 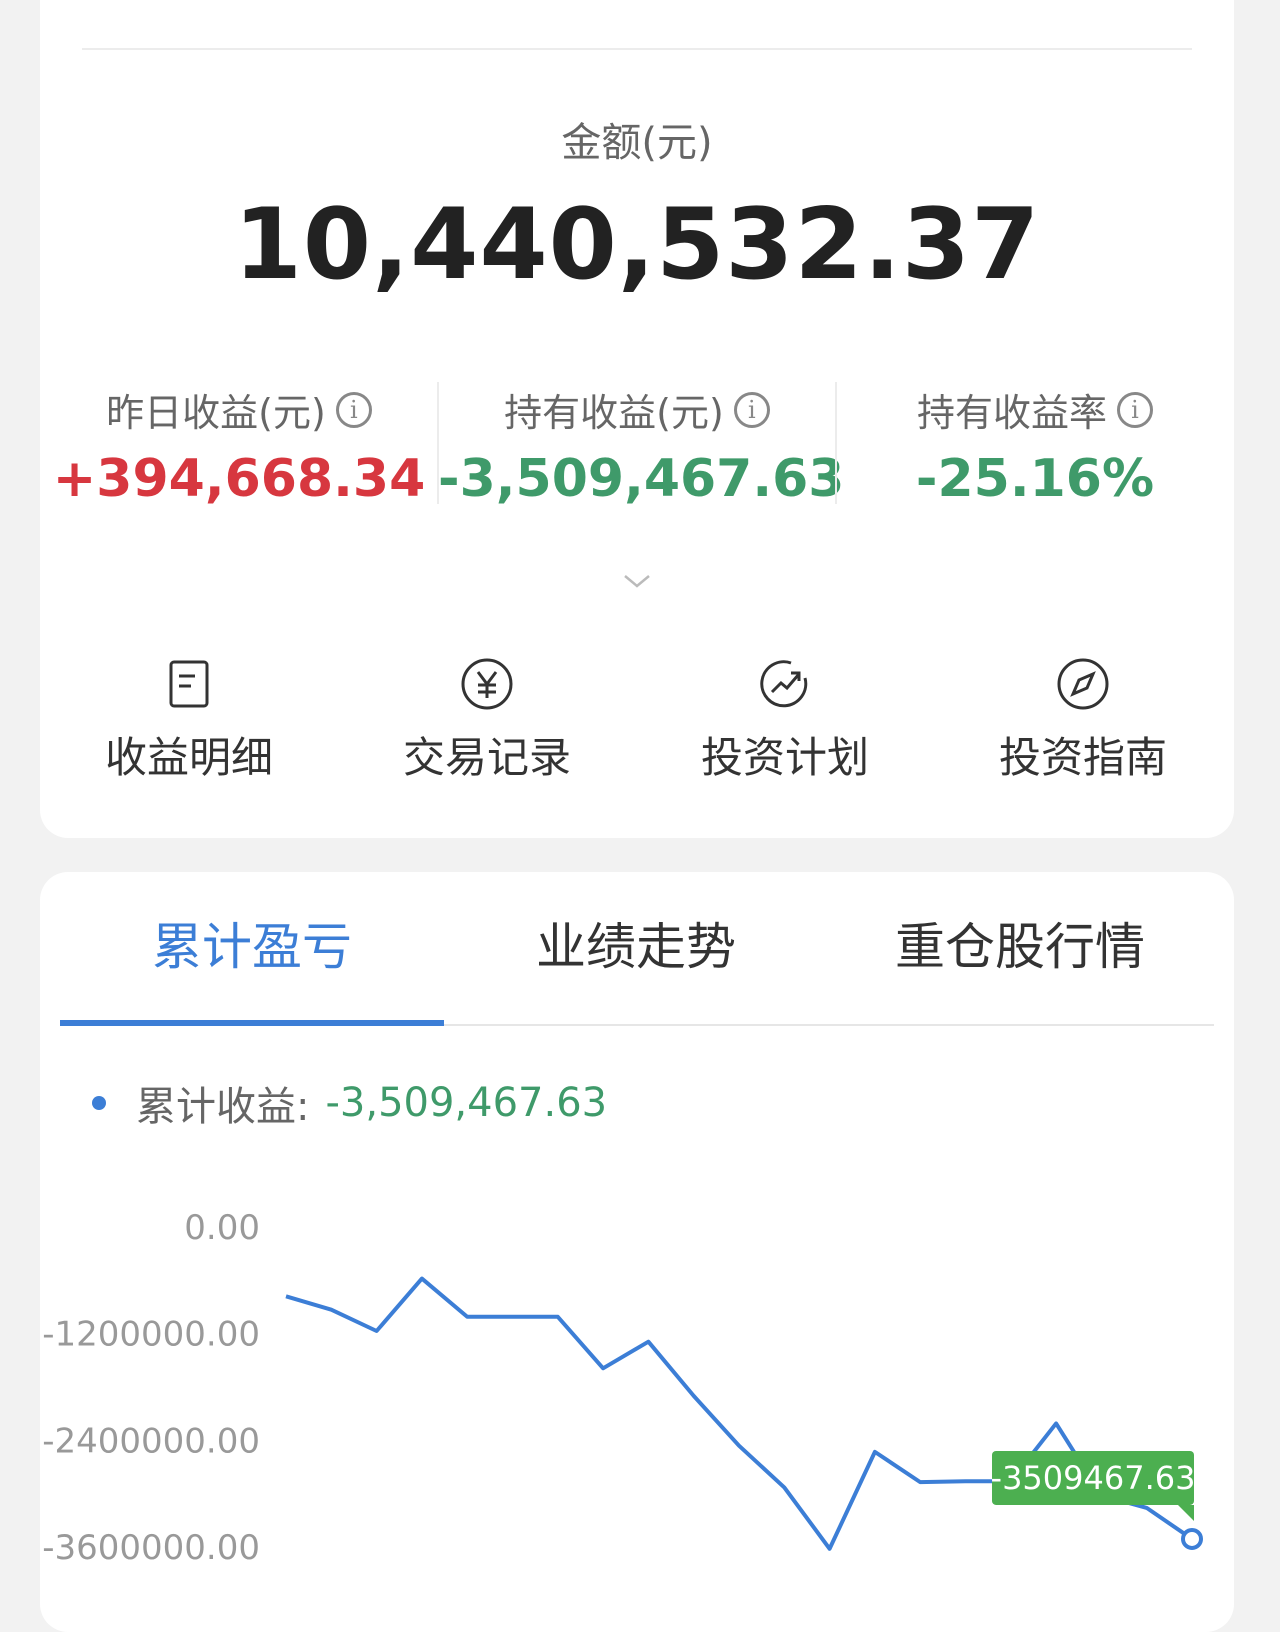 What do you see at coordinates (637, 582) in the screenshot?
I see `chevron-down-icon` at bounding box center [637, 582].